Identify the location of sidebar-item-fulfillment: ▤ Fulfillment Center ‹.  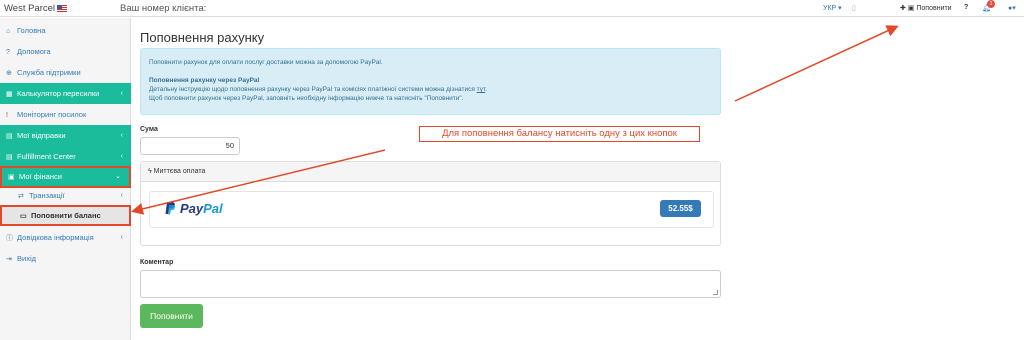
(65, 156).